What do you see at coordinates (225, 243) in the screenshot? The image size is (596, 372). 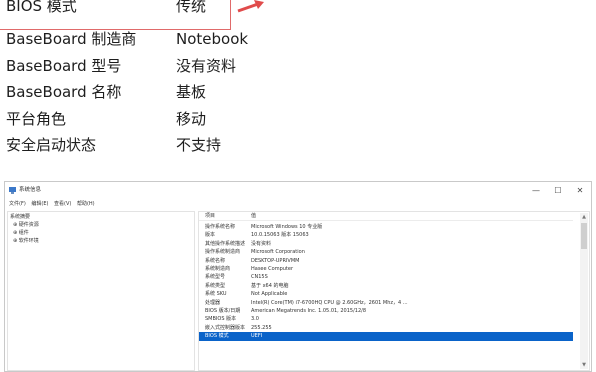 I see `row-item: 其他操作系统描述` at bounding box center [225, 243].